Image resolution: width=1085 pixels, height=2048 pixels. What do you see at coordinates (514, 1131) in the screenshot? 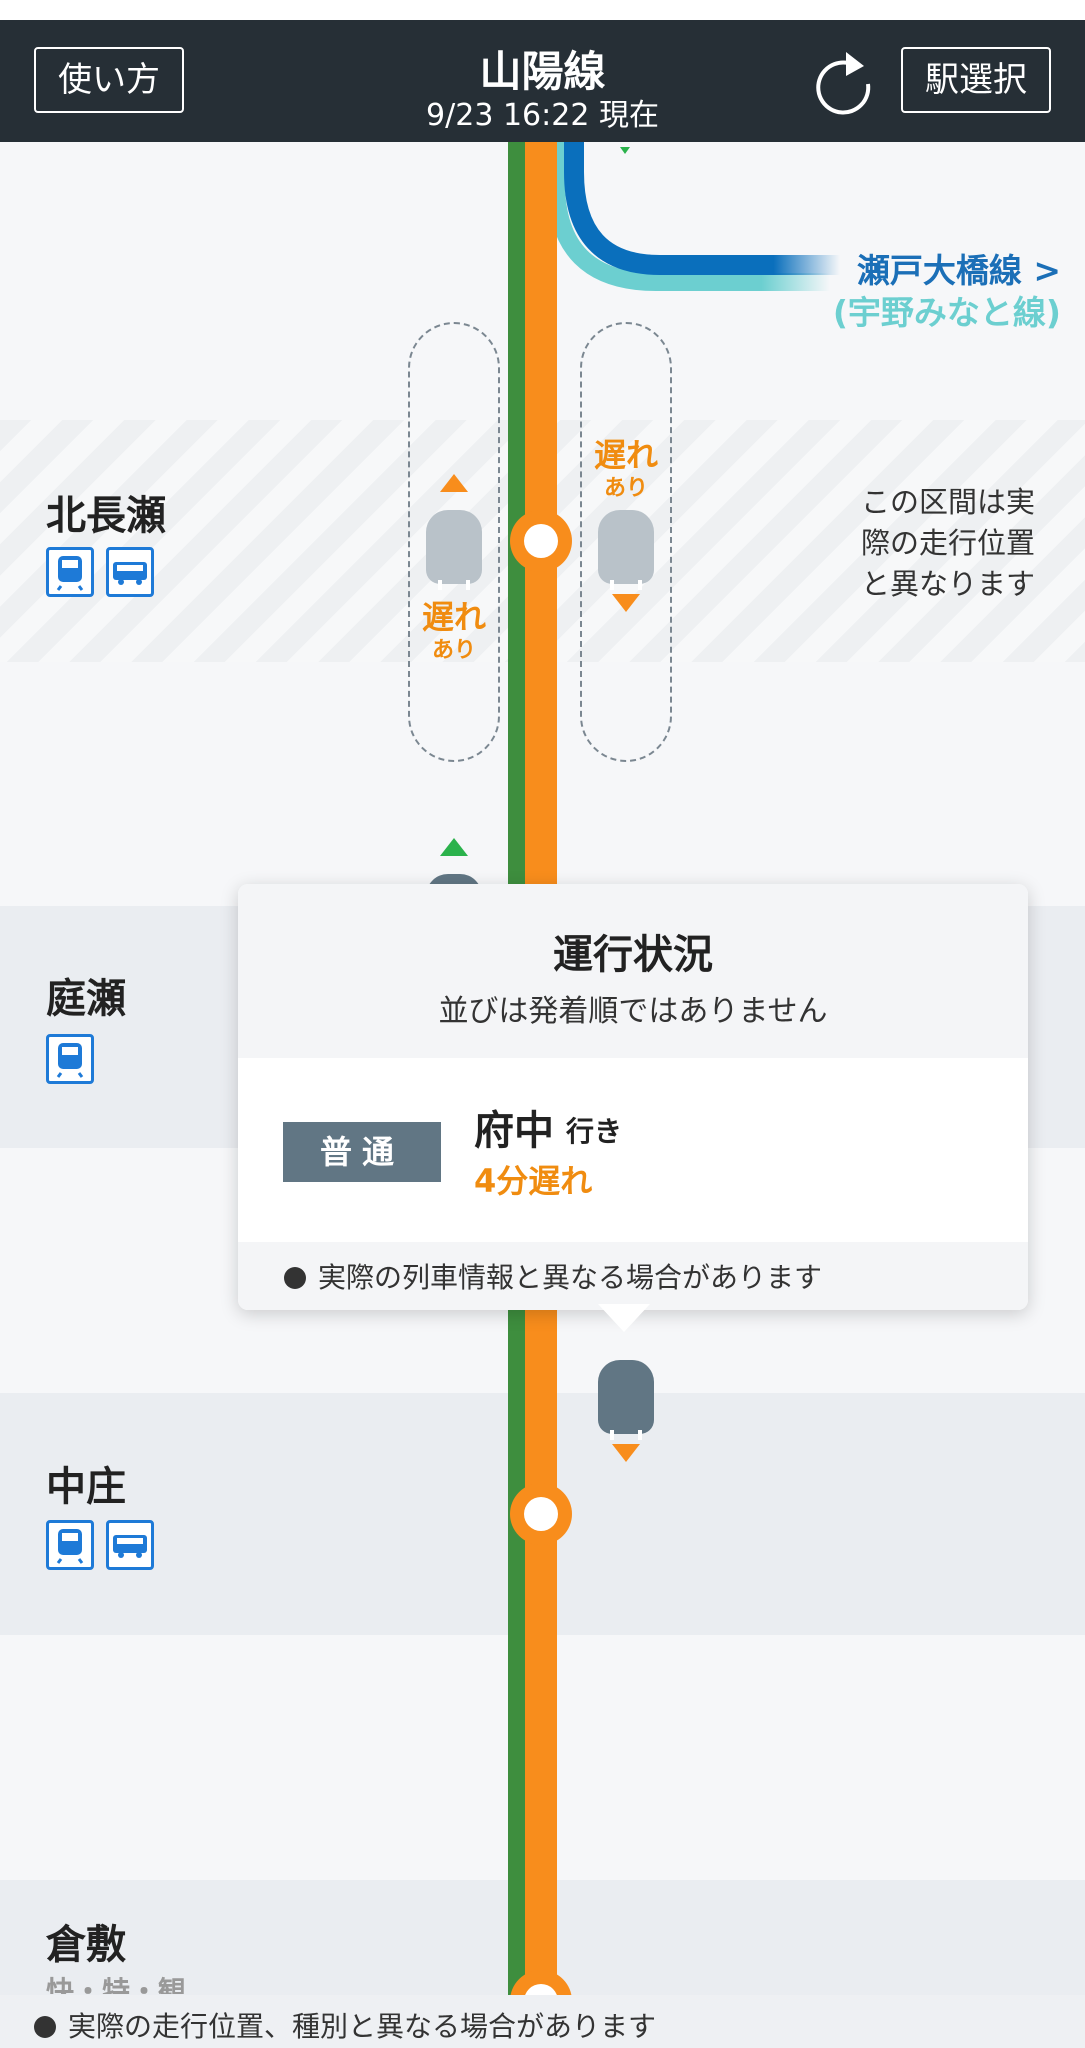
I see `train-destination: 府中` at bounding box center [514, 1131].